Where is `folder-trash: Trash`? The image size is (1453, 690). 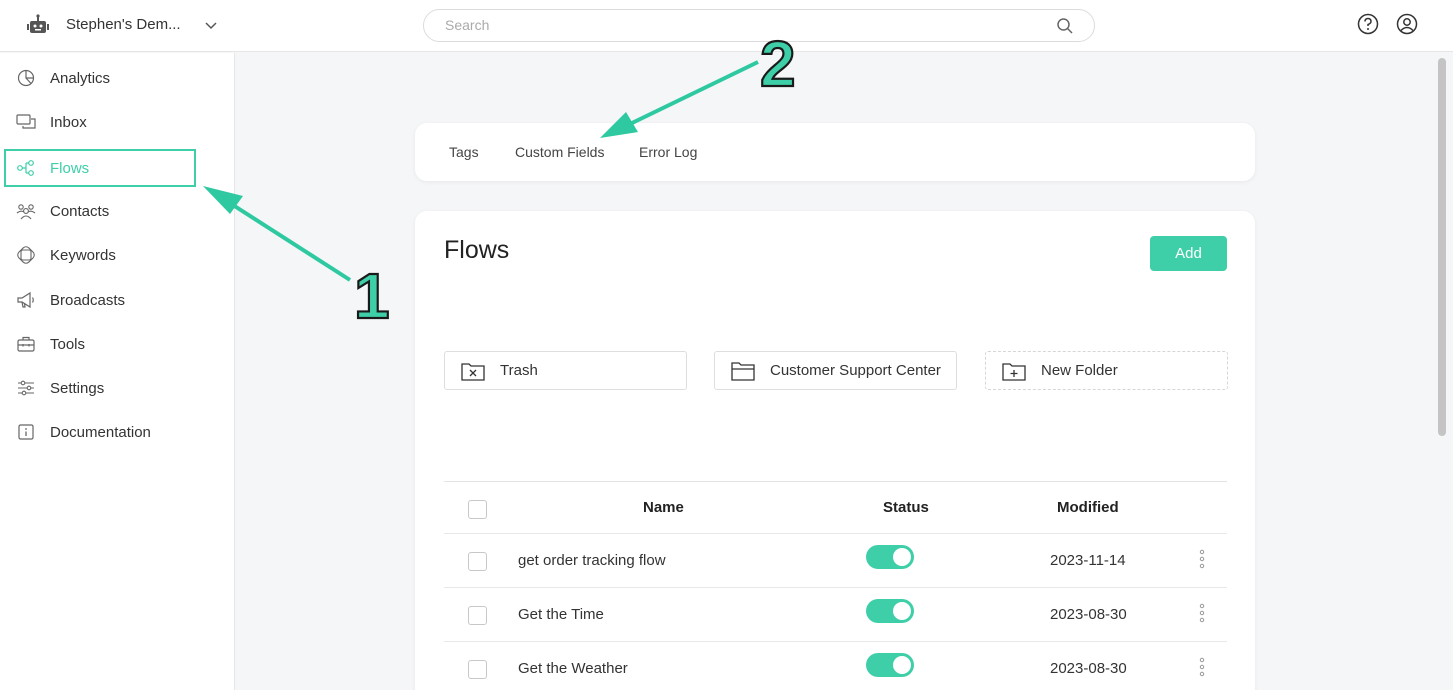 folder-trash: Trash is located at coordinates (565, 370).